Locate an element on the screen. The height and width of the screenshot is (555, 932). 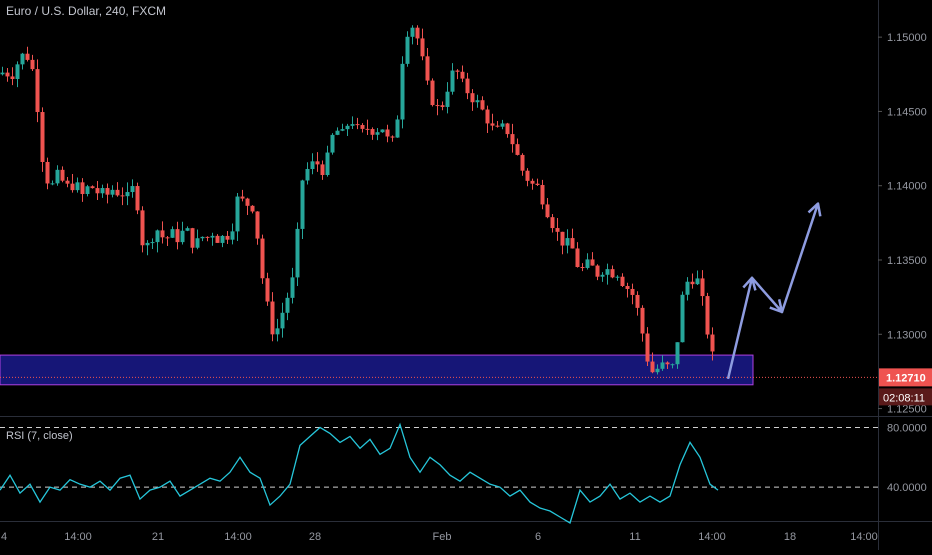
time-tick-label: 18 is located at coordinates (790, 537).